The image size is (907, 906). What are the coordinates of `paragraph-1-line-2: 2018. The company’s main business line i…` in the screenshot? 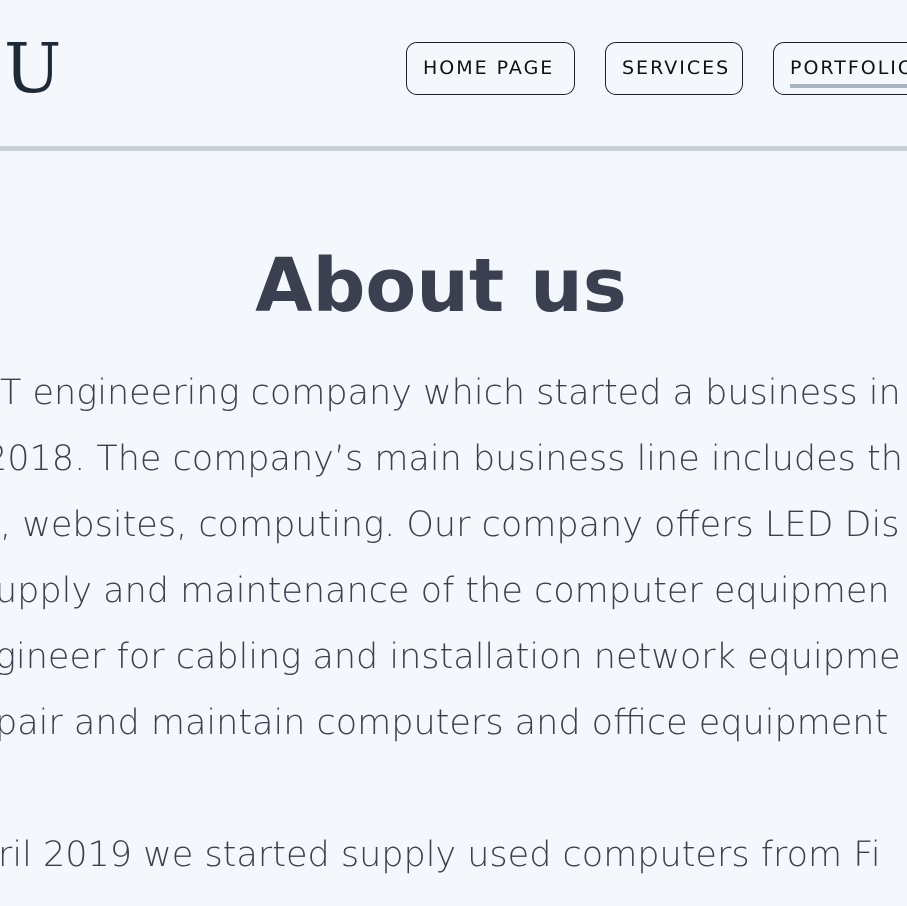 It's located at (451, 459).